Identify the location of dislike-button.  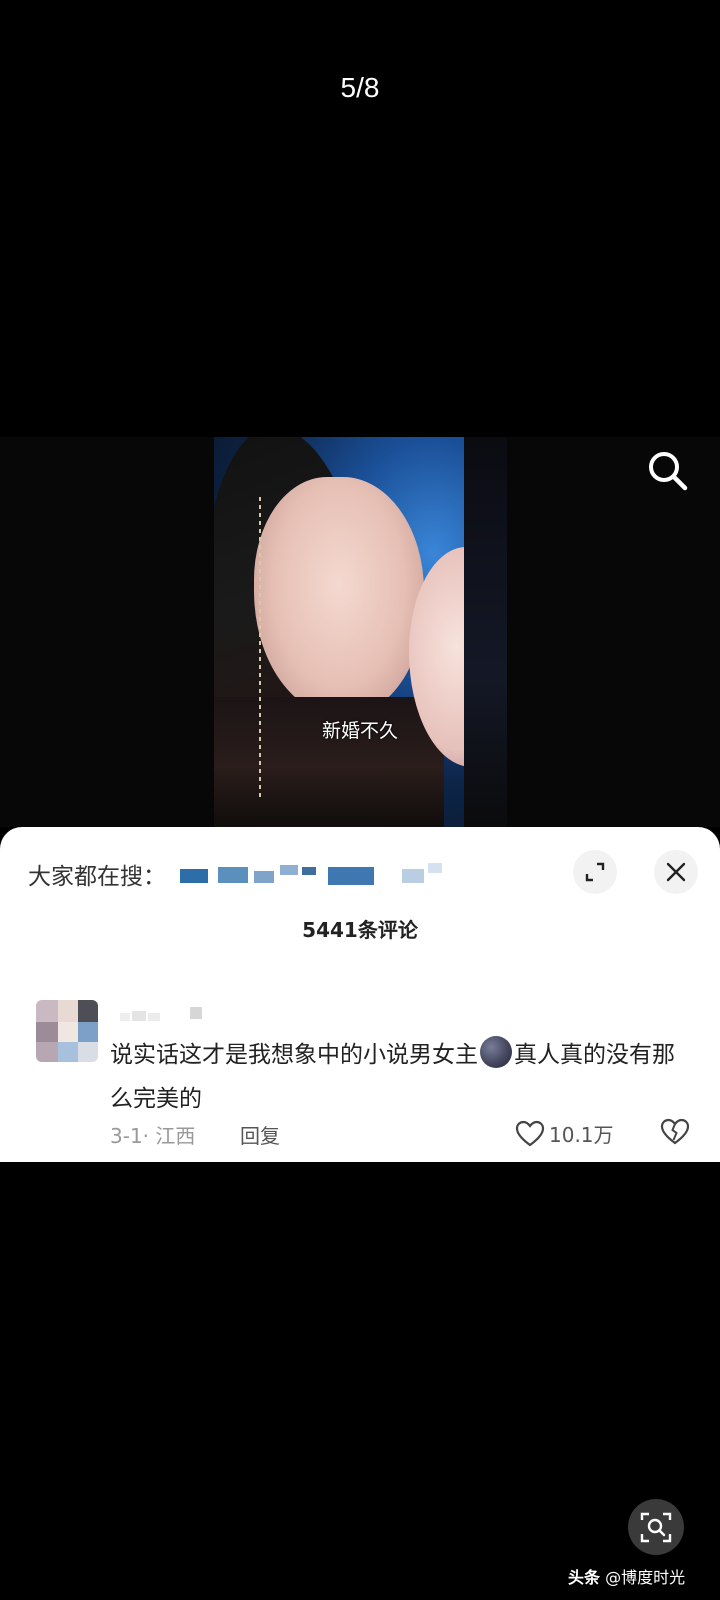
(675, 1134).